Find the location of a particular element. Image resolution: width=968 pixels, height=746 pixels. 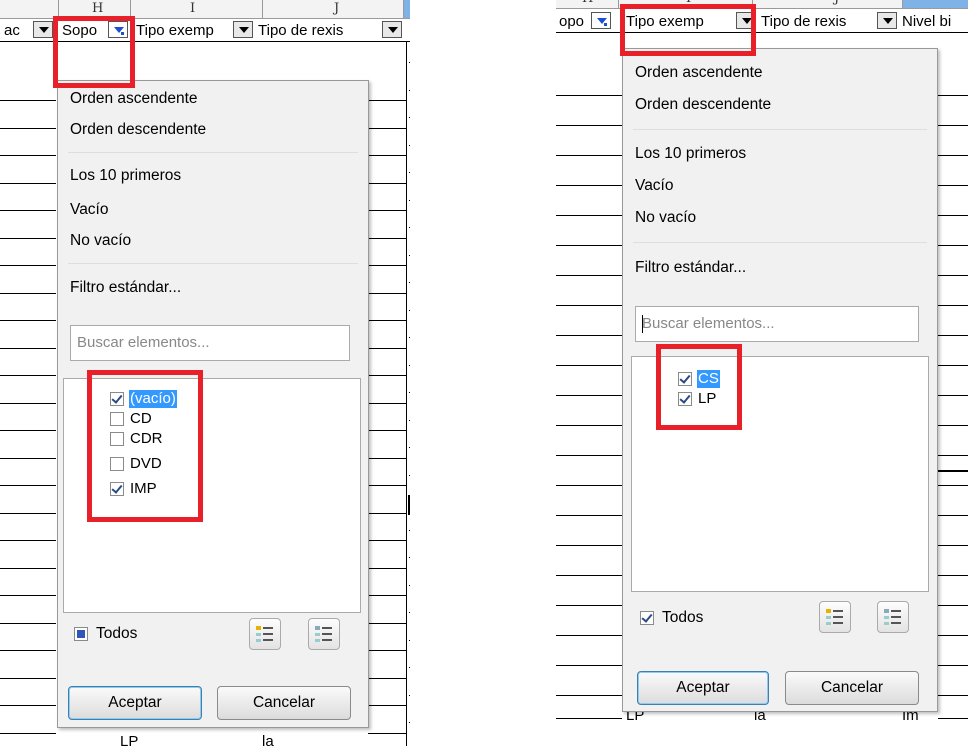

filter-header-row: opo Tipo exemp Tipo de rexis Nivel bi is located at coordinates (762, 21).